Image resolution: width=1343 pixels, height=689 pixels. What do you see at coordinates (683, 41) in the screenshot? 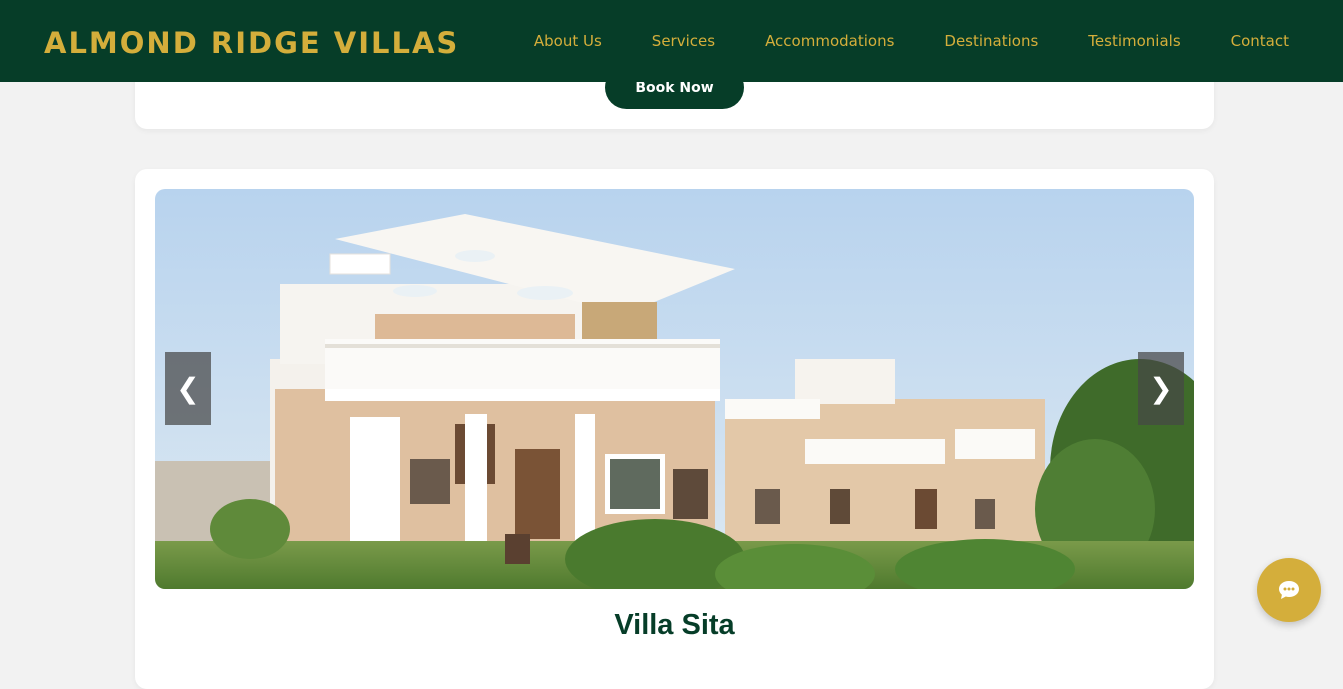
I see `nav-services: Services` at bounding box center [683, 41].